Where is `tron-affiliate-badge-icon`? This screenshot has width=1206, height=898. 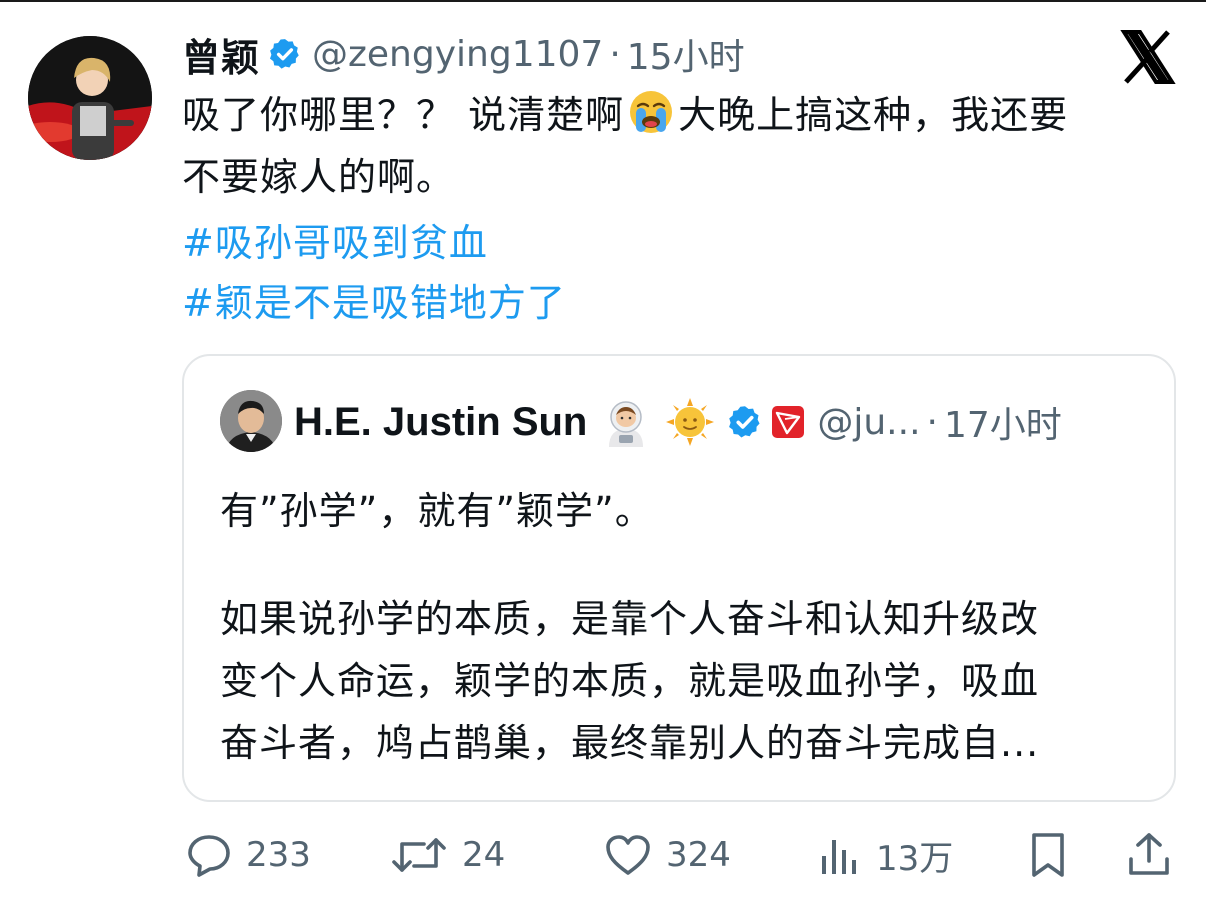 tron-affiliate-badge-icon is located at coordinates (788, 422).